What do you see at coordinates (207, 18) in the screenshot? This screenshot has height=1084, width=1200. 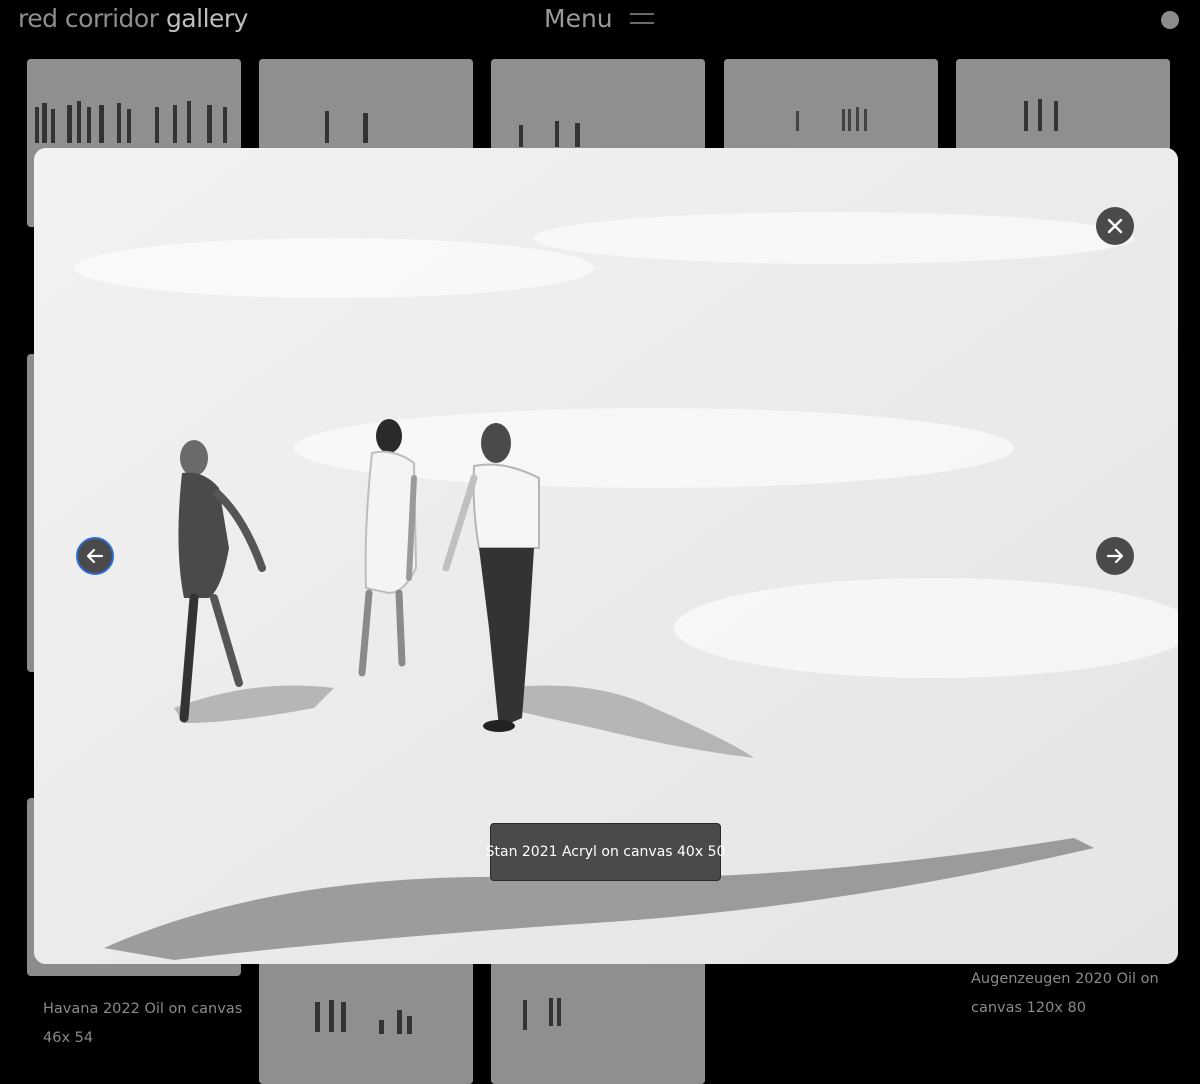 I see `brand-name-bold: gallery` at bounding box center [207, 18].